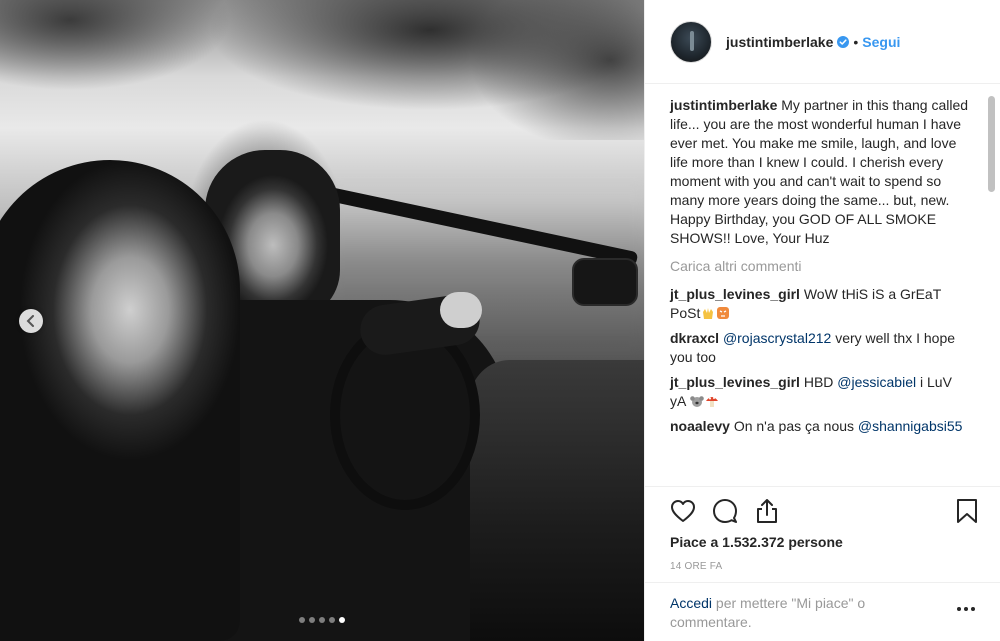  Describe the element at coordinates (697, 401) in the screenshot. I see `koala-emoji-icon` at that location.